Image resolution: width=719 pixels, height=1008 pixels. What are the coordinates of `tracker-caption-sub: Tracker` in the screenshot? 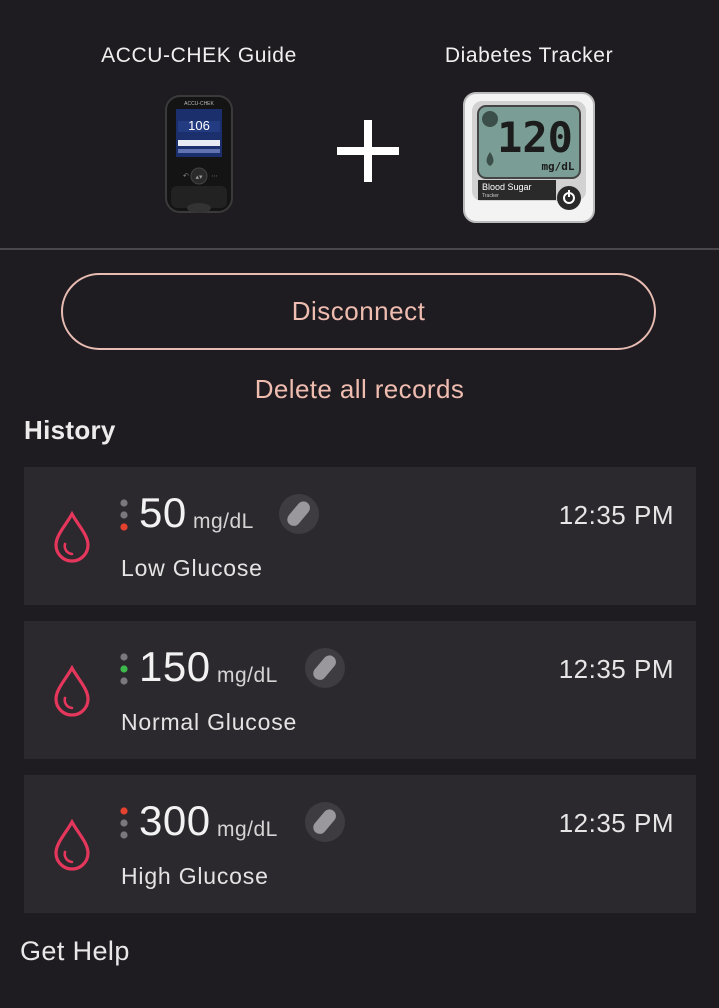 It's located at (490, 196).